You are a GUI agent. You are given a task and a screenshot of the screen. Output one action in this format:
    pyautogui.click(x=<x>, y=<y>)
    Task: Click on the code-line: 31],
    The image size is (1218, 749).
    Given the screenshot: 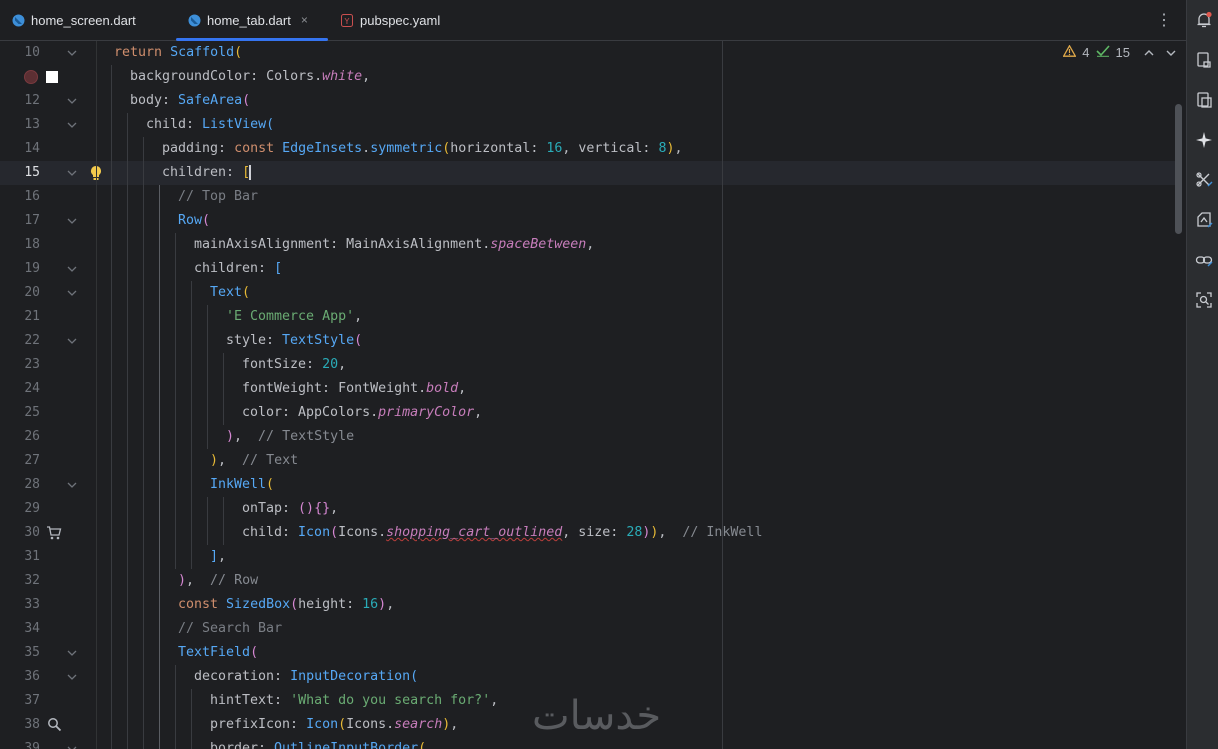 What is the action you would take?
    pyautogui.click(x=588, y=557)
    